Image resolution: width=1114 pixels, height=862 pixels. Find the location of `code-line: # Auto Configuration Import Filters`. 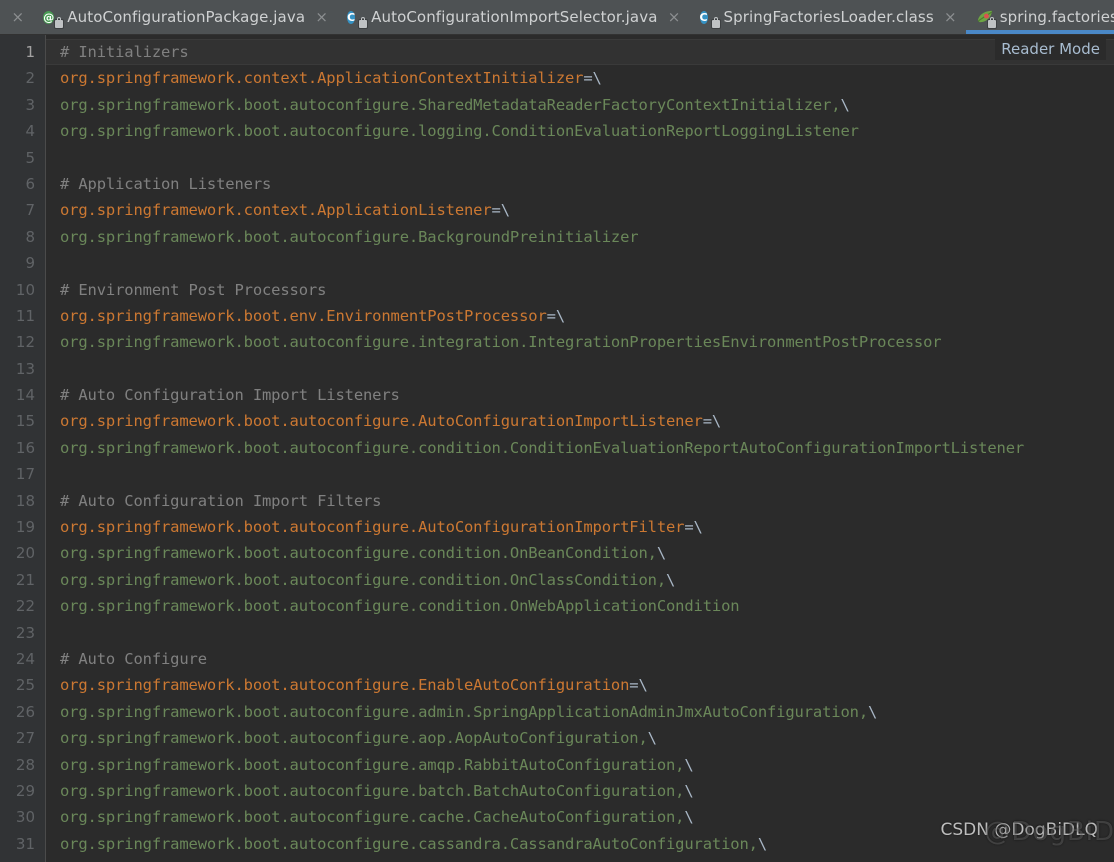

code-line: # Auto Configuration Import Filters is located at coordinates (587, 501).